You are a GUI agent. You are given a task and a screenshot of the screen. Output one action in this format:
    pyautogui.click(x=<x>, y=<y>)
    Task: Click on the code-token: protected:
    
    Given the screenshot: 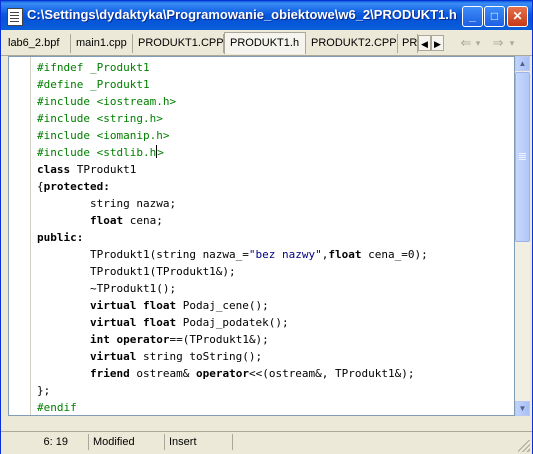 What is the action you would take?
    pyautogui.click(x=76, y=186)
    